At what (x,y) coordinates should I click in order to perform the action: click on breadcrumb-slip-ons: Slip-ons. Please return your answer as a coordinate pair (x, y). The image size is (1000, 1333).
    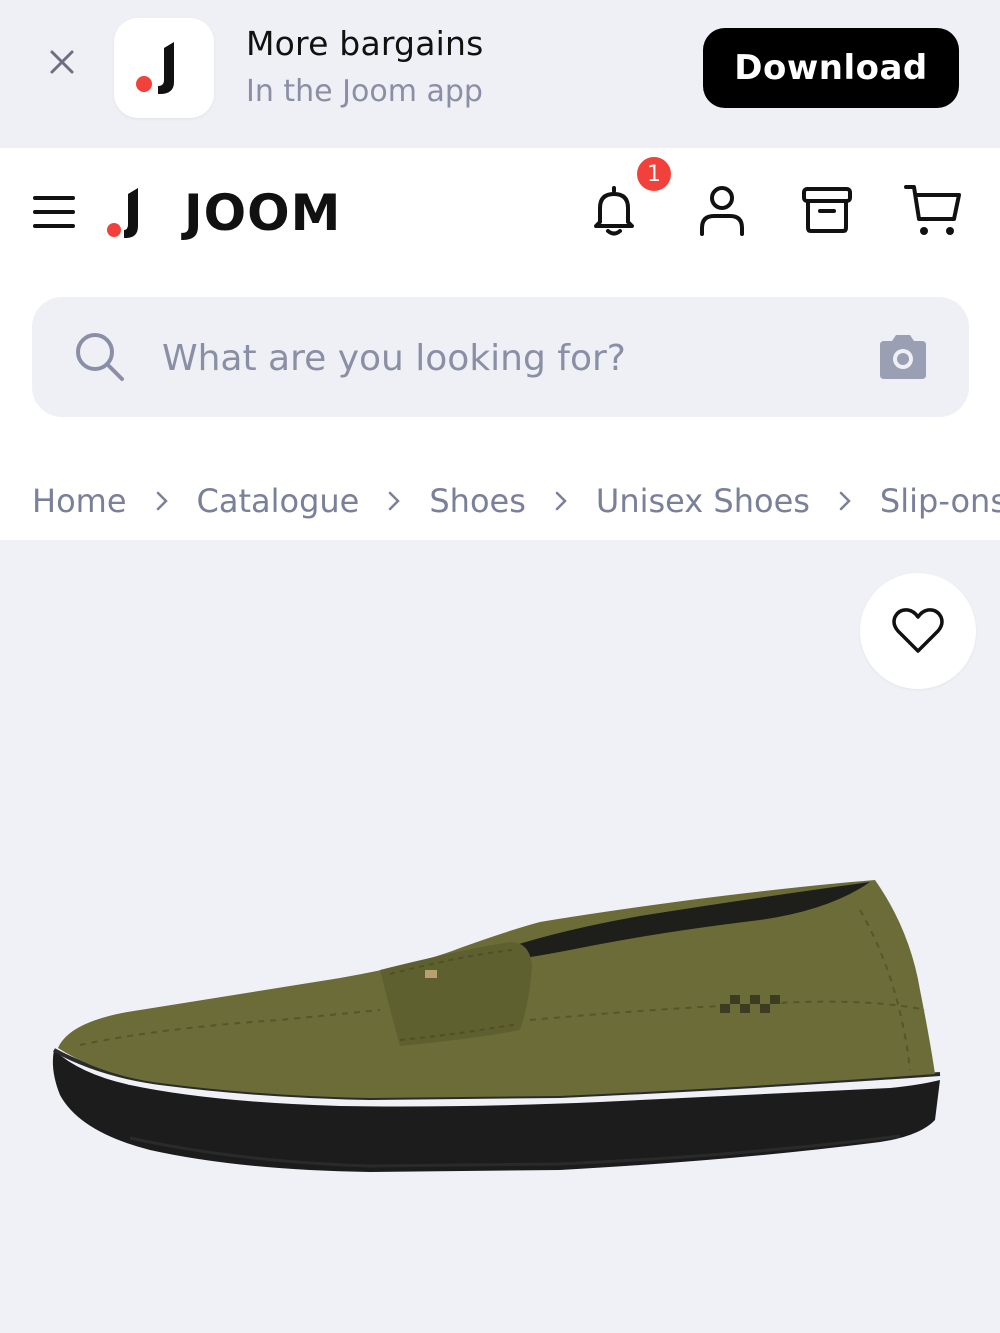
    Looking at the image, I should click on (940, 501).